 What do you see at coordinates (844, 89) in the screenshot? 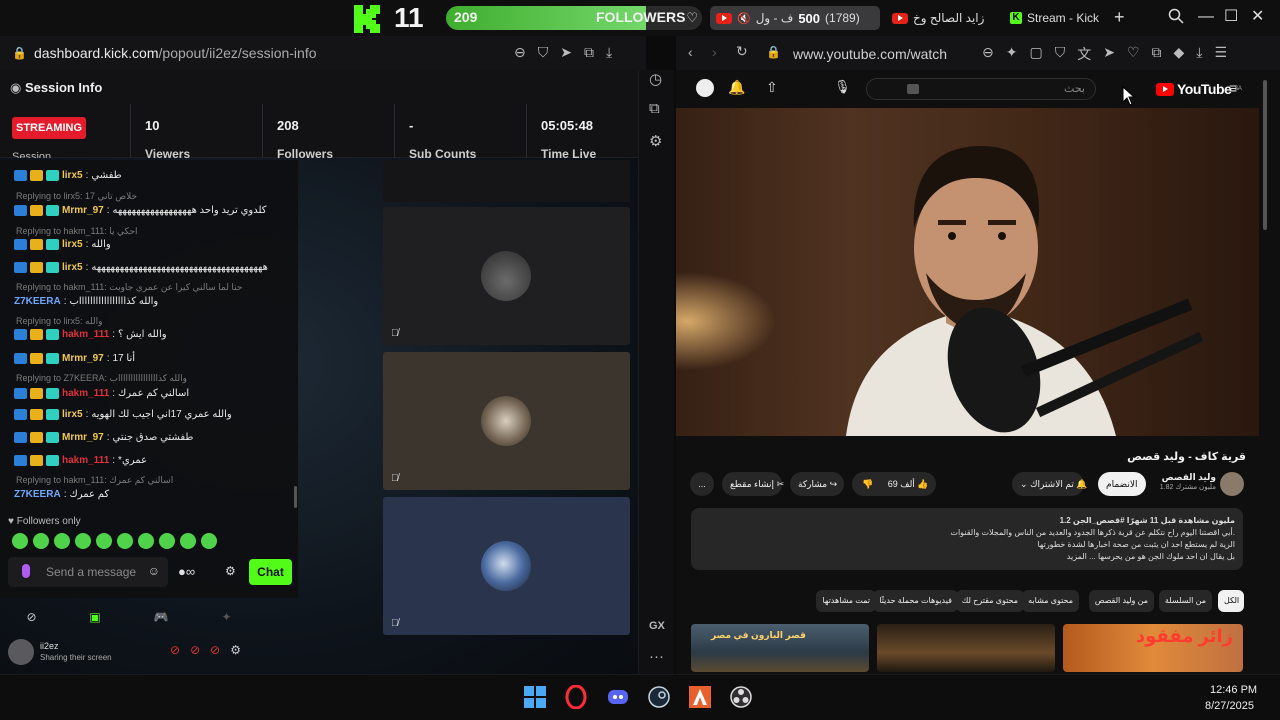
I see `search-icon: ⌕` at bounding box center [844, 89].